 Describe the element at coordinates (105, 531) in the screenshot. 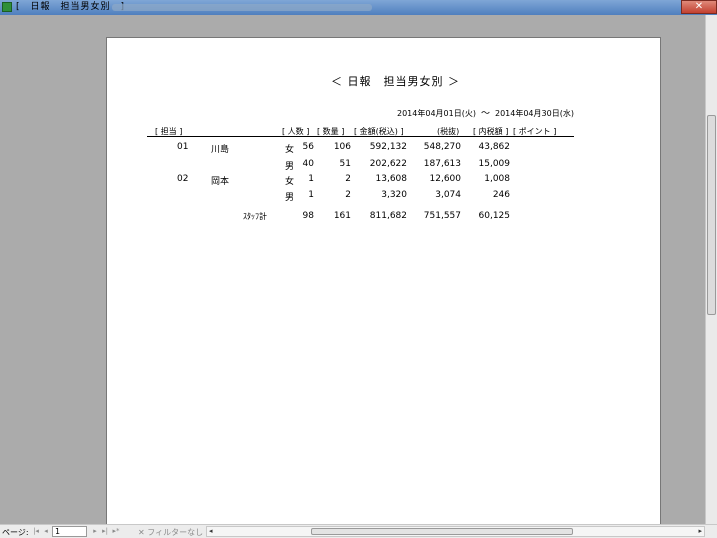

I see `last-page-icon: ▸|` at that location.